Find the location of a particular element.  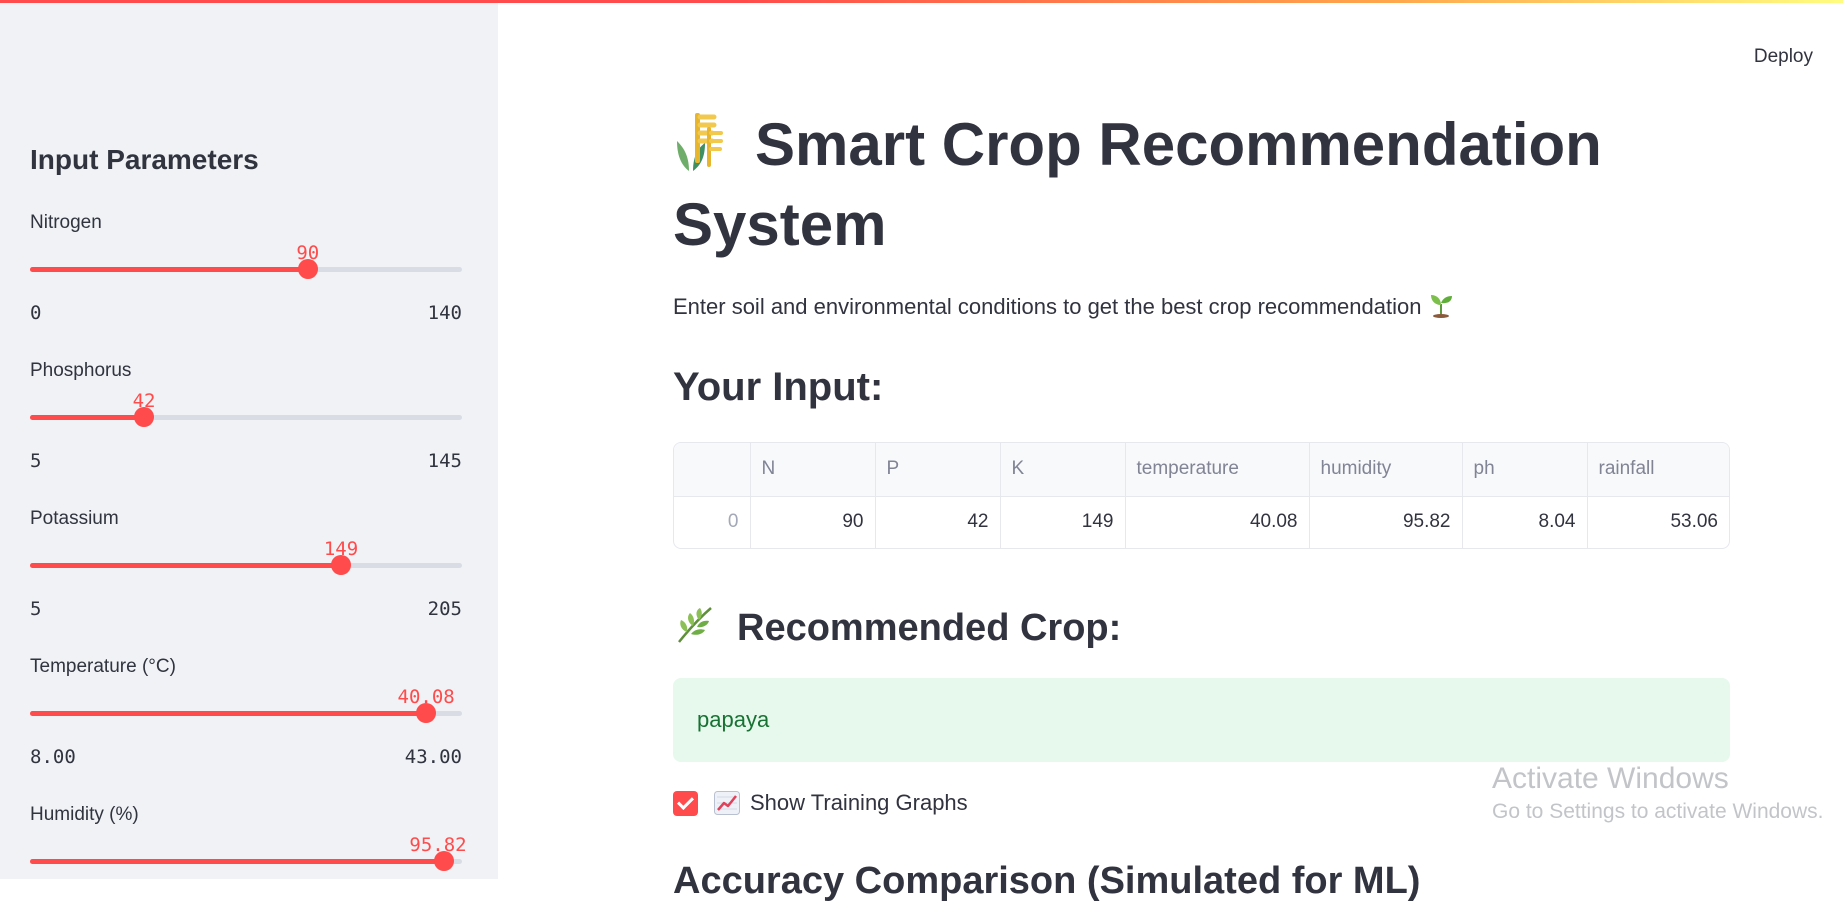

table-header: ph is located at coordinates (1525, 469).